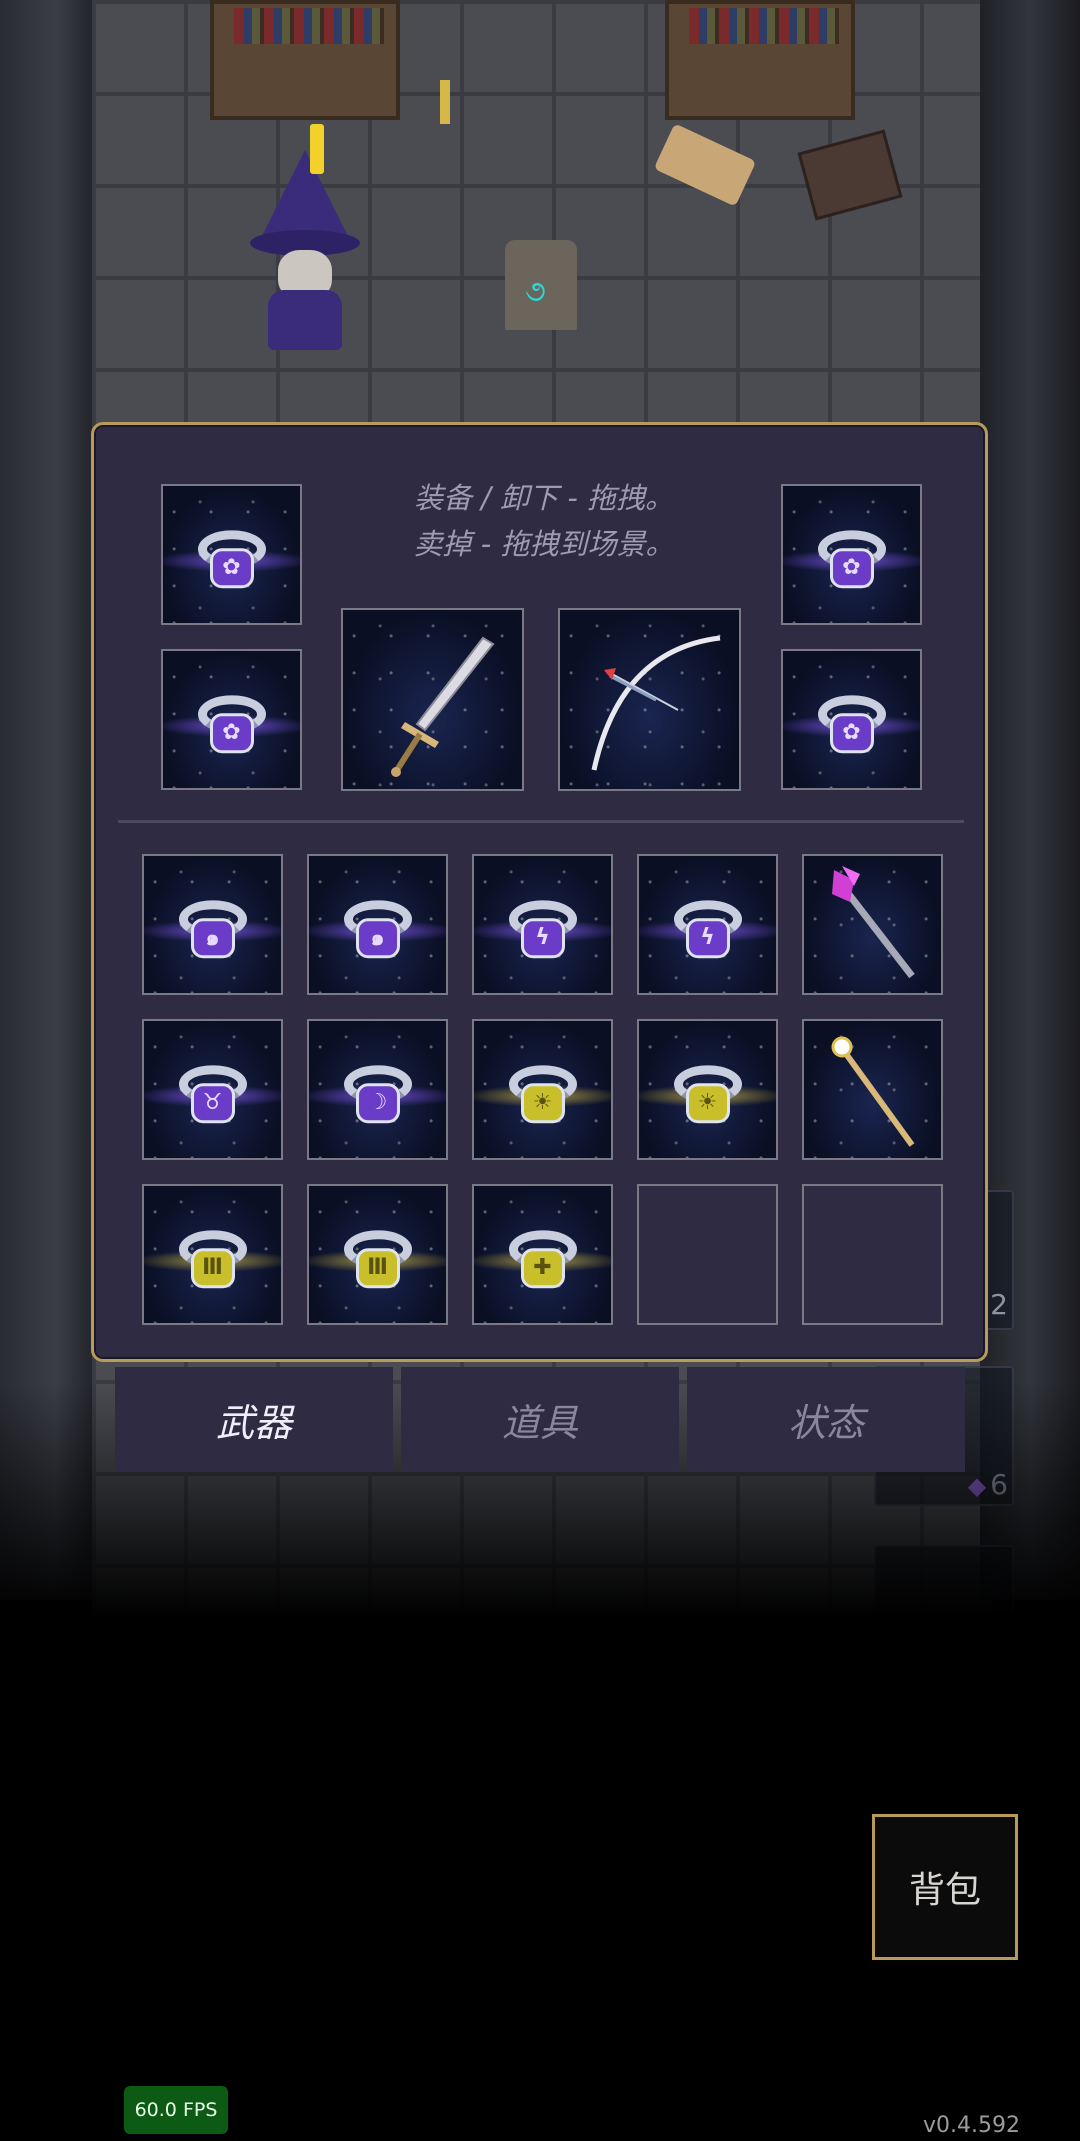 This screenshot has width=1080, height=2141. I want to click on bow-icon, so click(656, 703).